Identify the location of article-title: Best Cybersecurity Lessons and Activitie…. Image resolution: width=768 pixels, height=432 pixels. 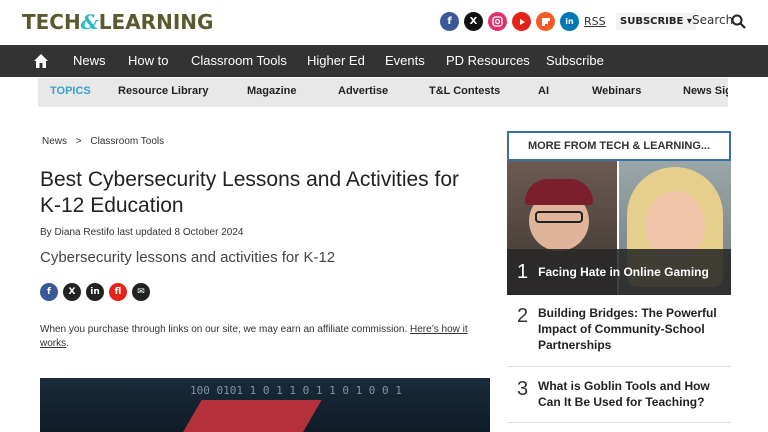
(250, 192).